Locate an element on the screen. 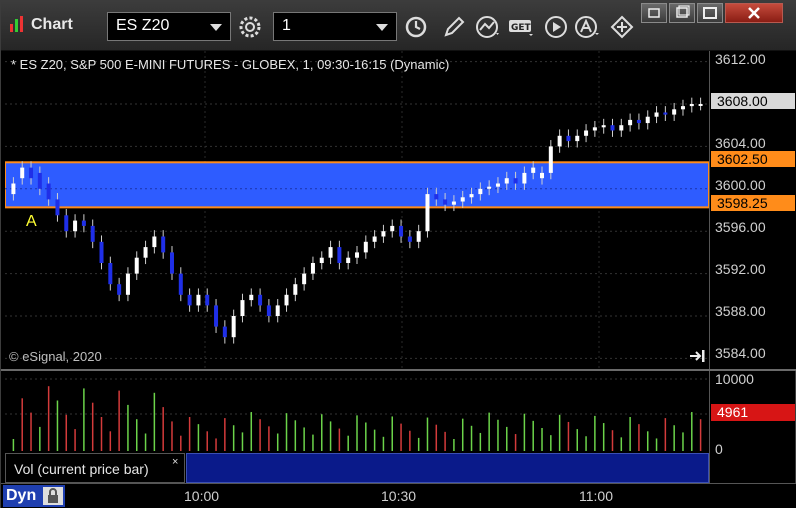  symbol-settings-button is located at coordinates (250, 26).